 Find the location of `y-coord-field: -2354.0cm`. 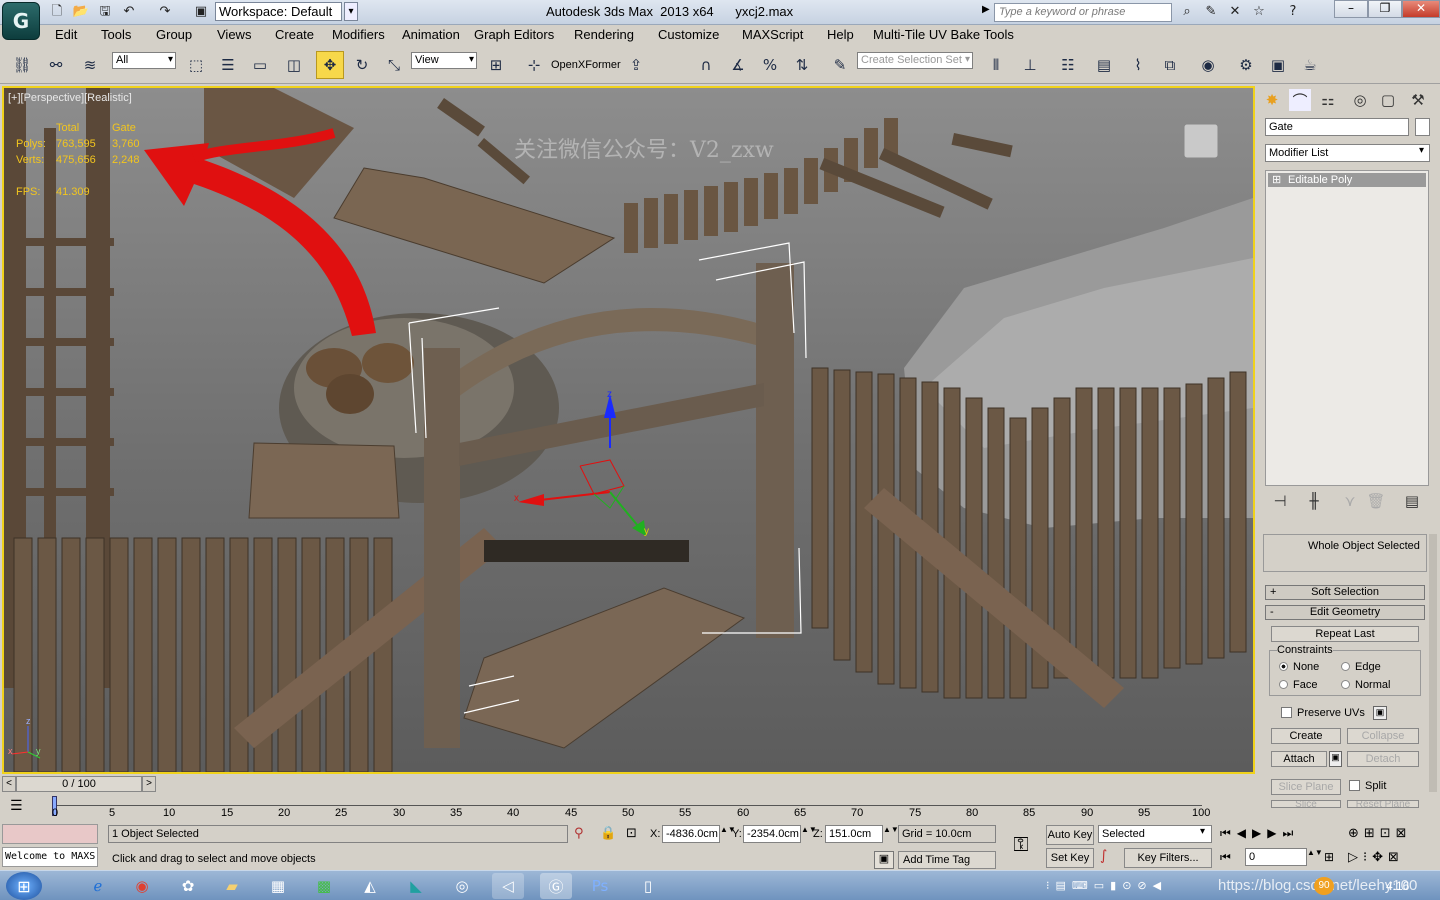

y-coord-field: -2354.0cm is located at coordinates (772, 834).